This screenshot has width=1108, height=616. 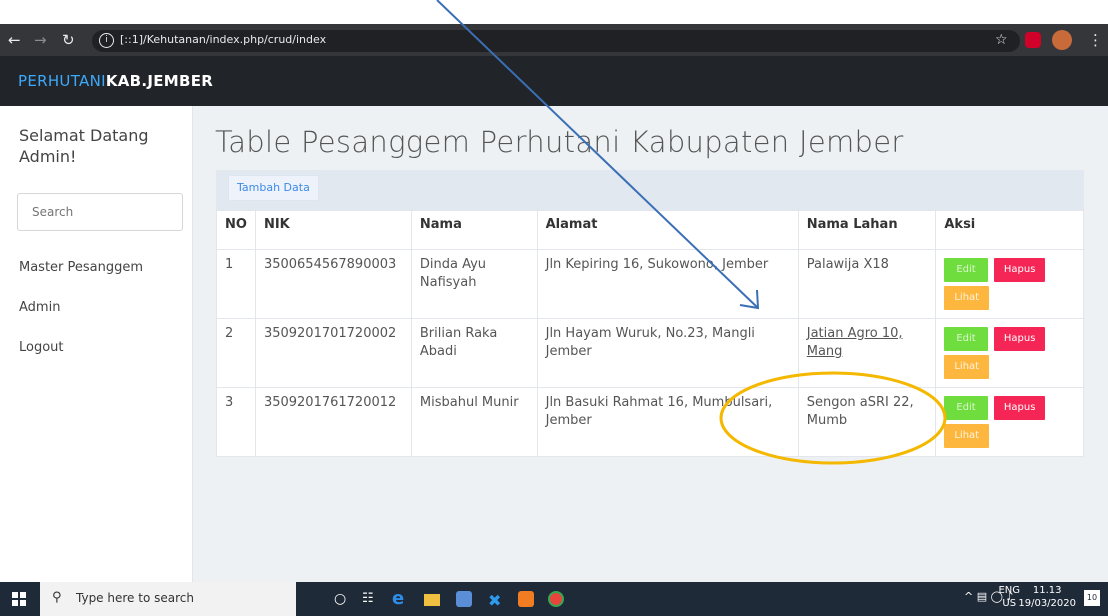 I want to click on language-indicator: ENG US, so click(x=1009, y=597).